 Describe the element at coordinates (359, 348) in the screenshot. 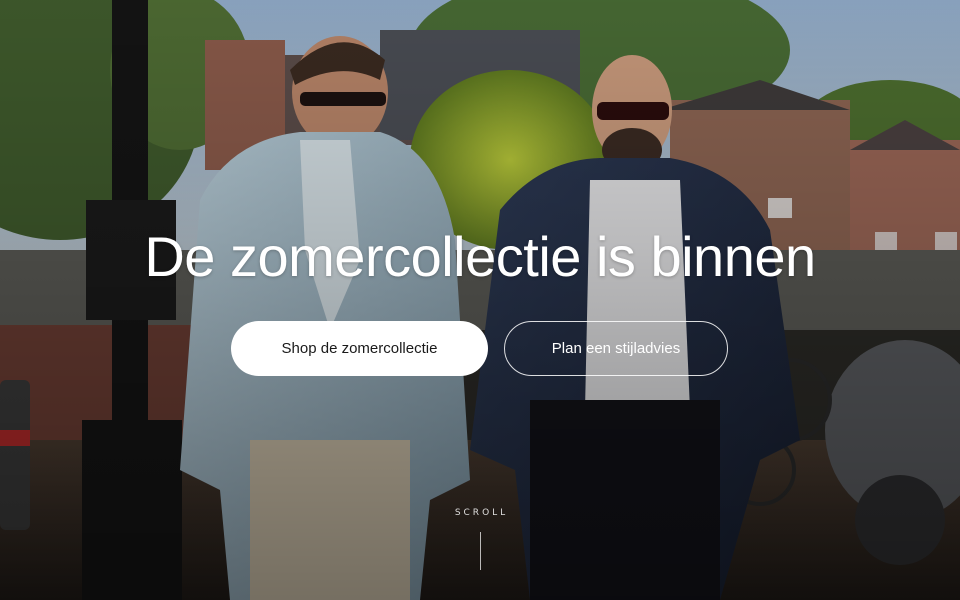

I see `shop-summer-collection-button: Shop de zomercollectie` at that location.